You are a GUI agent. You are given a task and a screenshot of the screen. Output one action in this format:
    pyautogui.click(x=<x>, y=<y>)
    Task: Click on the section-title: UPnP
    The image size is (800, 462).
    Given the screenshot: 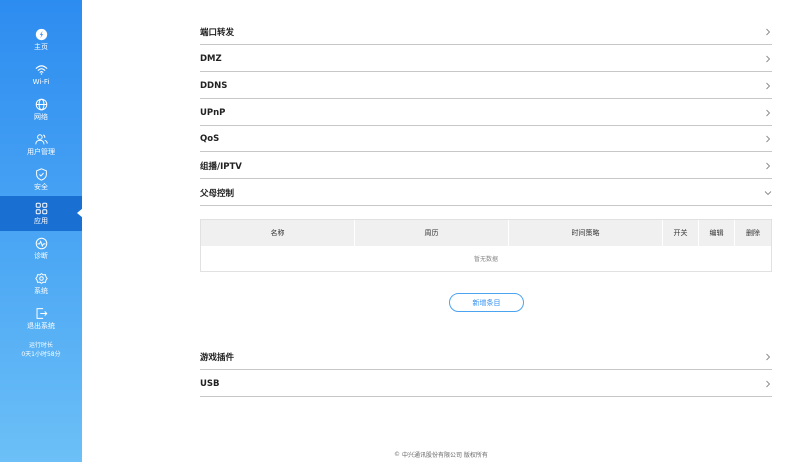 What is the action you would take?
    pyautogui.click(x=213, y=112)
    